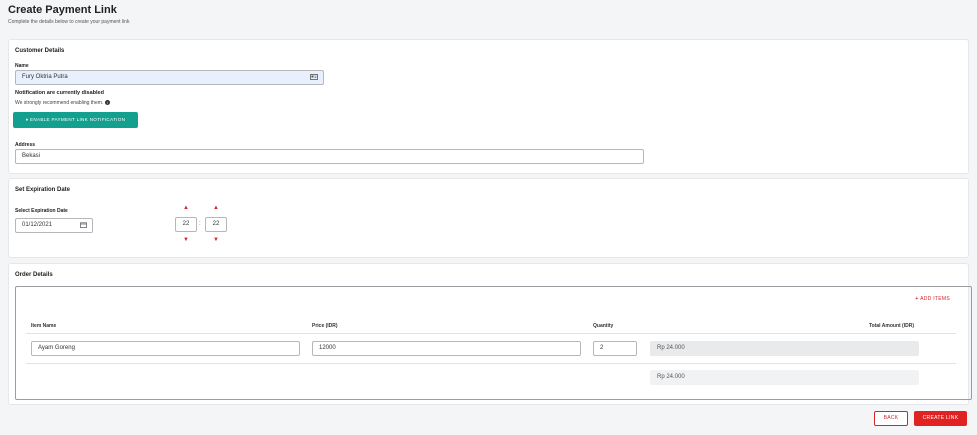  I want to click on row-total-amount: Rp 24.000, so click(784, 348).